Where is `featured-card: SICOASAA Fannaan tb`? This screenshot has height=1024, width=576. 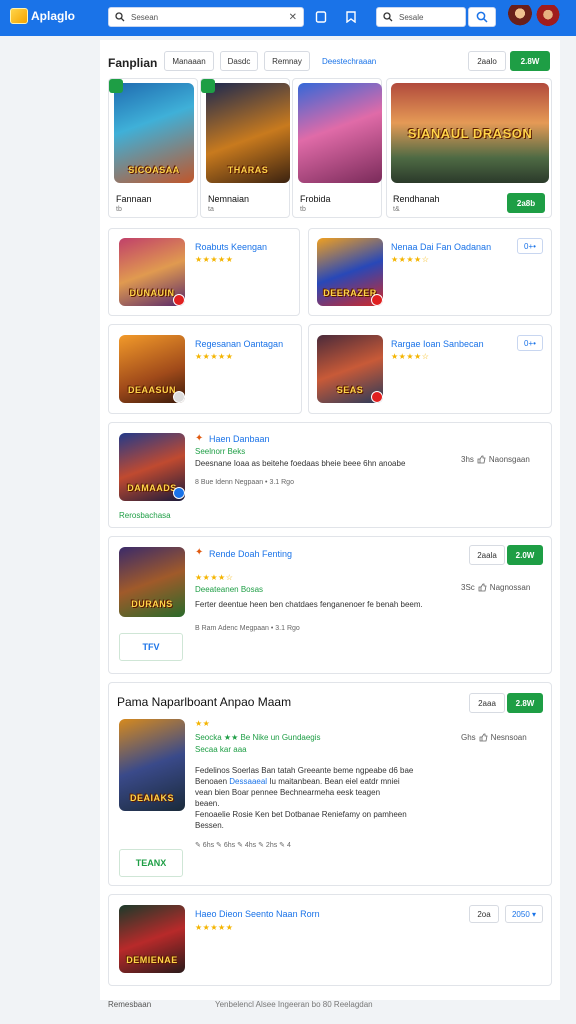
featured-card: SICOASAA Fannaan tb is located at coordinates (153, 148).